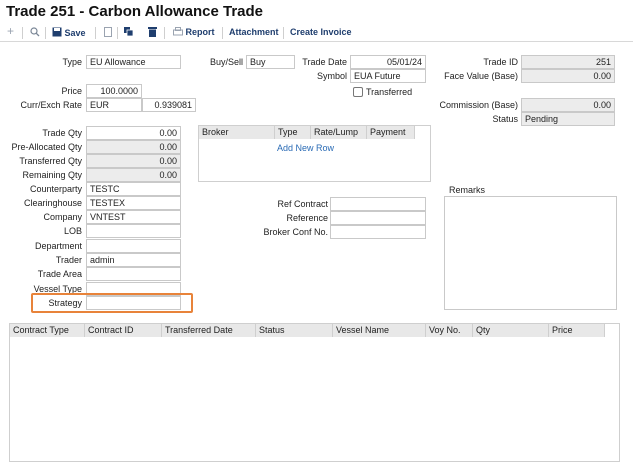  I want to click on broker-conf-no-field, so click(378, 232).